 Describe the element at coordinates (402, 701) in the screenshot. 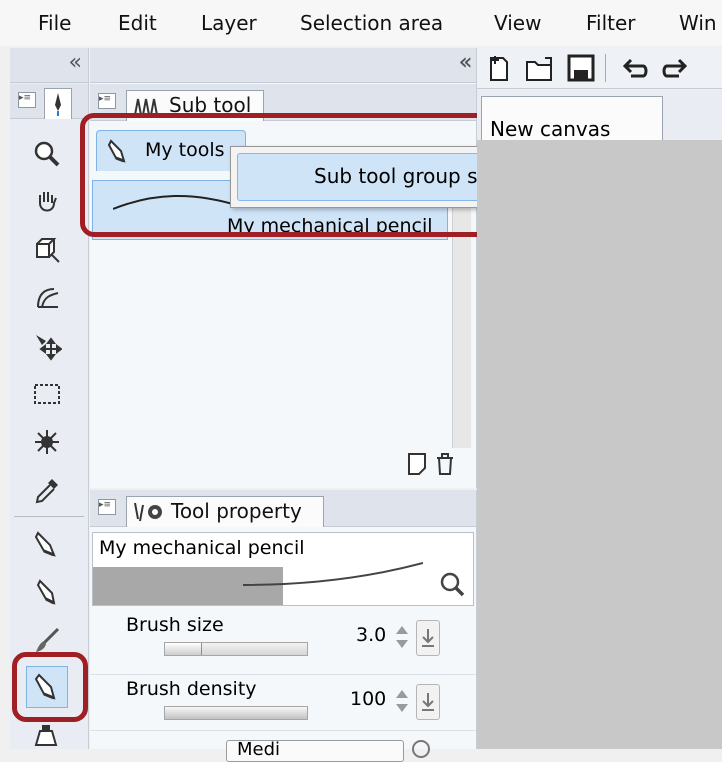

I see `brush-density-spinner-icon` at that location.